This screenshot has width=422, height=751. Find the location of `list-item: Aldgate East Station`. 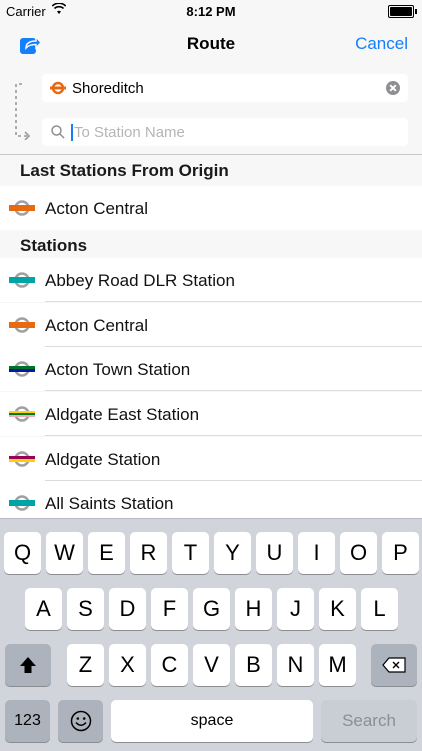

list-item: Aldgate East Station is located at coordinates (211, 414).